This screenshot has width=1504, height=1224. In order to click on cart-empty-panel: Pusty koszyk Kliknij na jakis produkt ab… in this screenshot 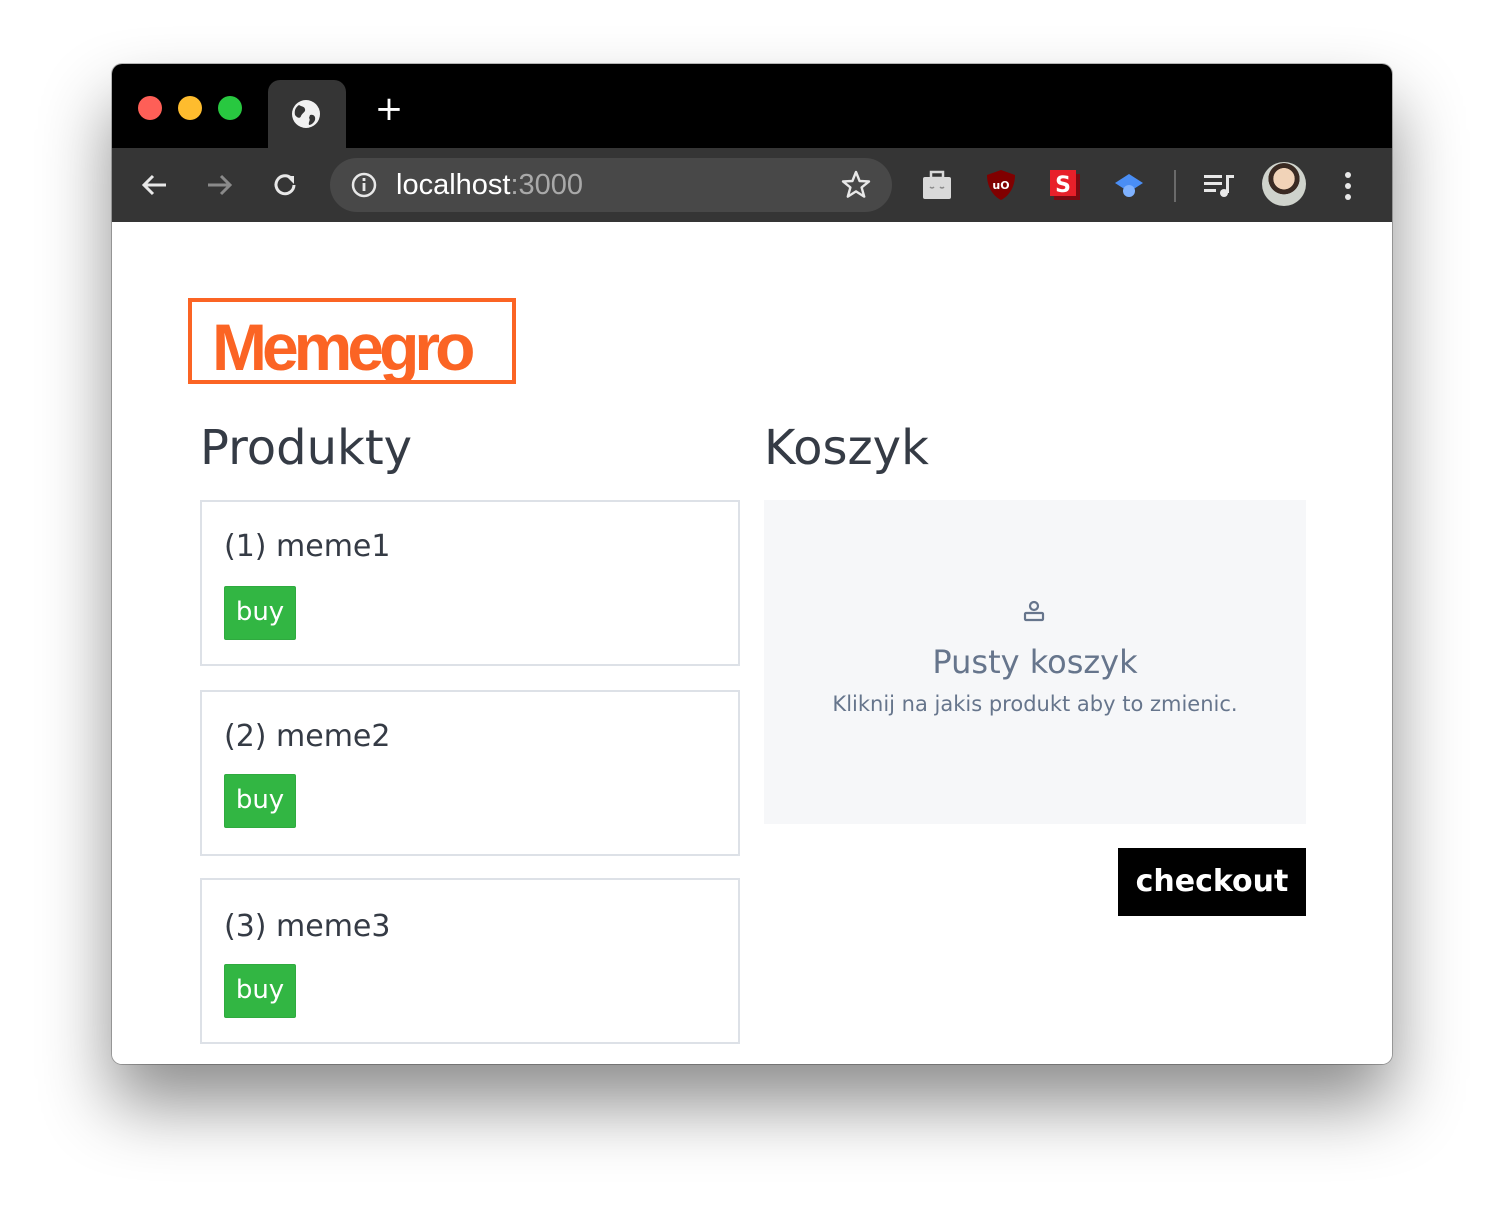, I will do `click(1035, 662)`.